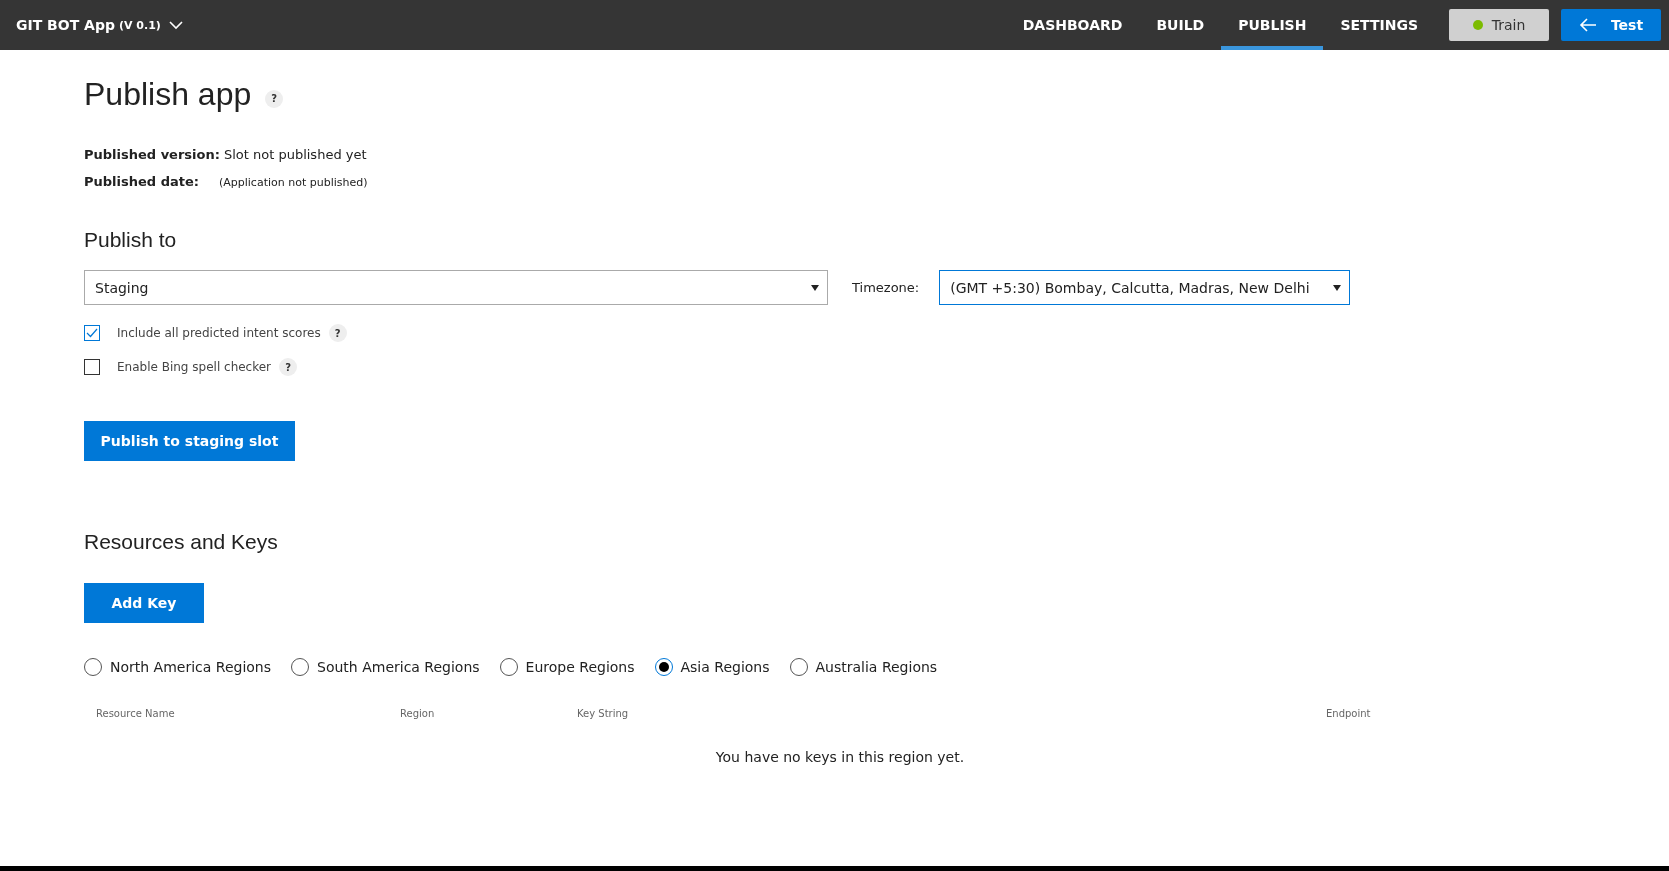  Describe the element at coordinates (189, 441) in the screenshot. I see `publish-button: Publish to staging slot` at that location.